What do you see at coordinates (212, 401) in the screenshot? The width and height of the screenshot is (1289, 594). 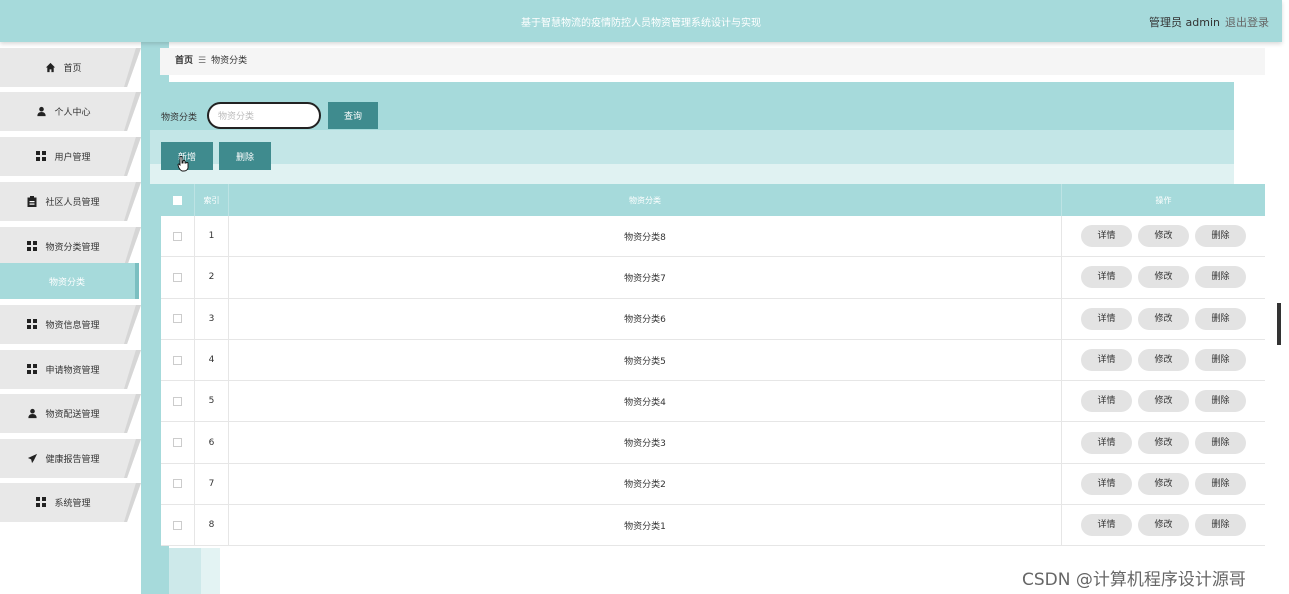 I see `row-index: 5` at bounding box center [212, 401].